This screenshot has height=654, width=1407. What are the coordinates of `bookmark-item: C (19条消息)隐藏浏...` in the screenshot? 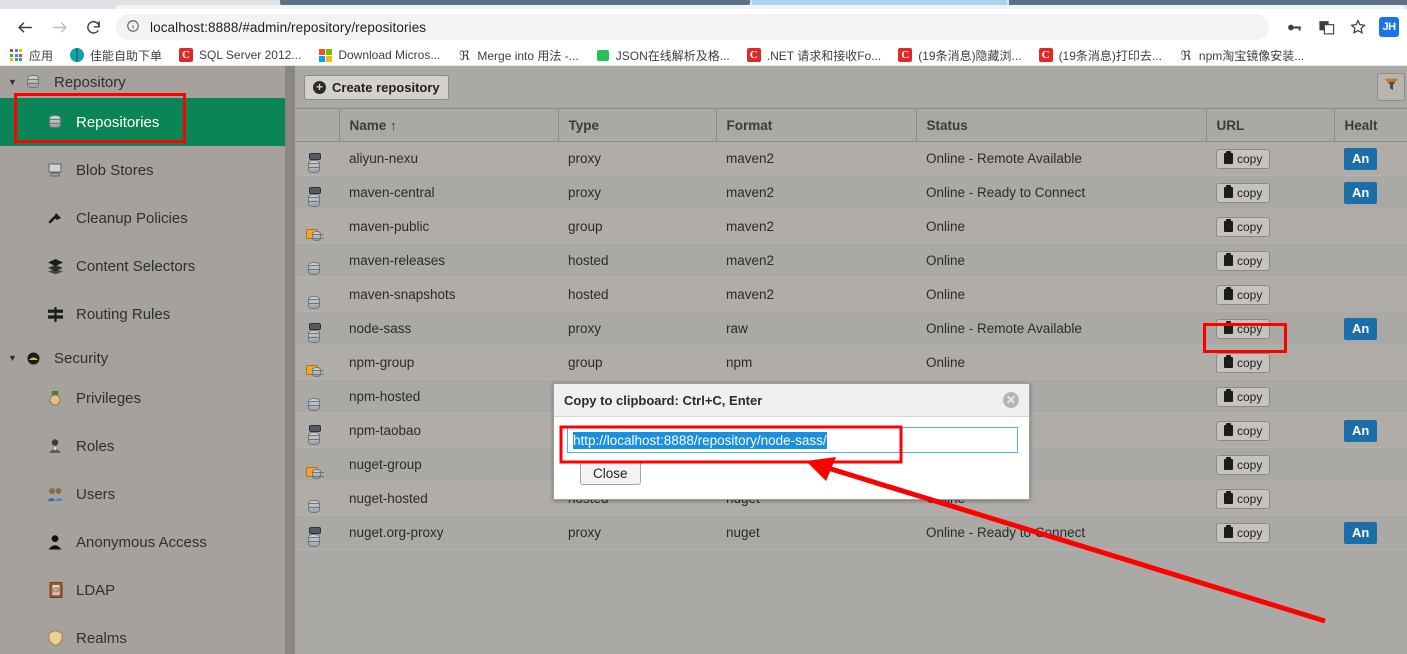 It's located at (959, 55).